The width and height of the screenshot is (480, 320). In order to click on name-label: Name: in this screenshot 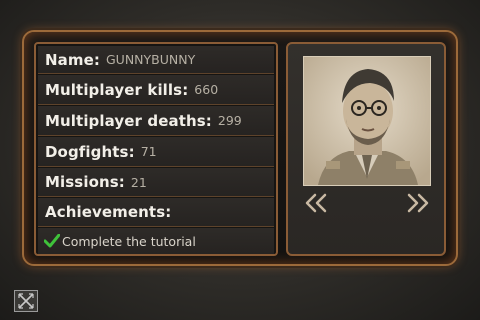, I will do `click(72, 59)`.